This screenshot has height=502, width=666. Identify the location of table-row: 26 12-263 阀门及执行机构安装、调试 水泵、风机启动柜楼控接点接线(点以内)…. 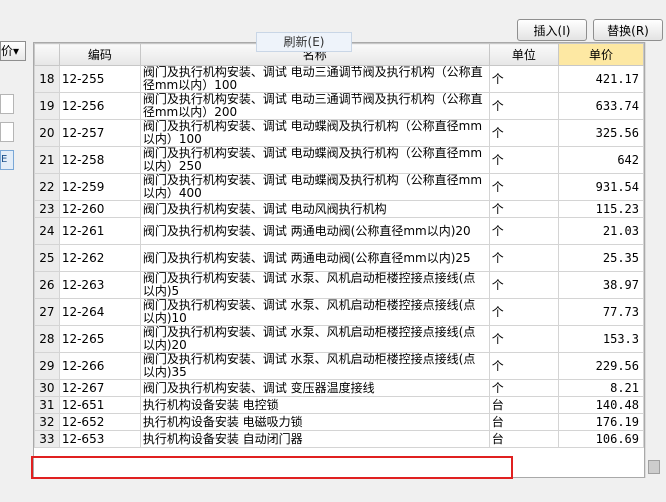
(339, 285).